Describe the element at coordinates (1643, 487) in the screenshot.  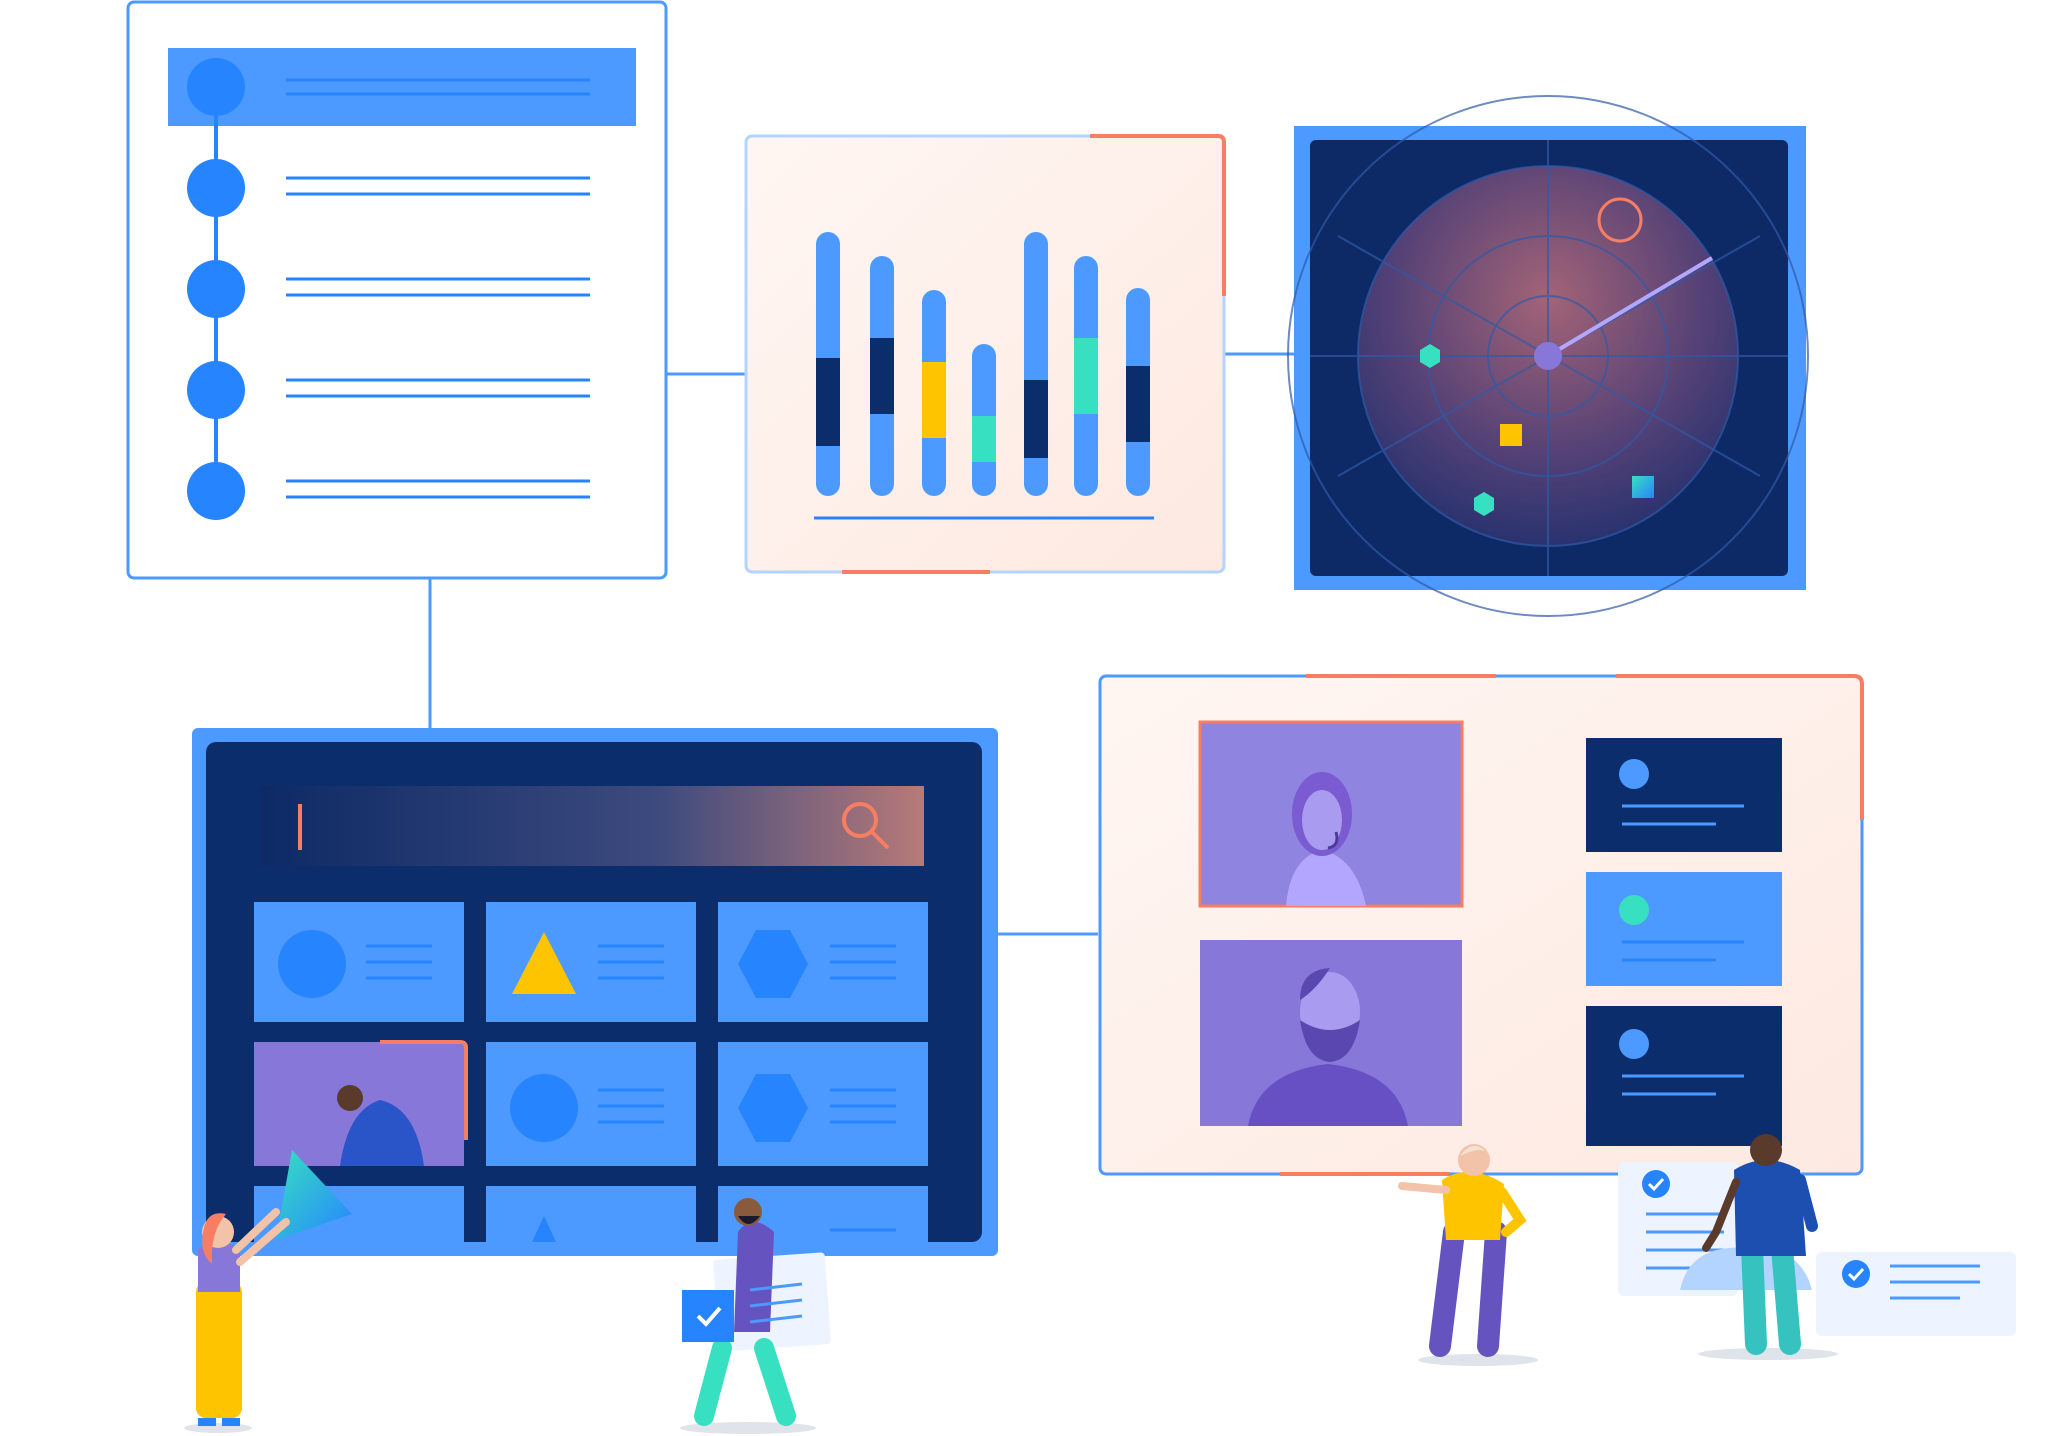
I see `radar-blip-teal-square` at that location.